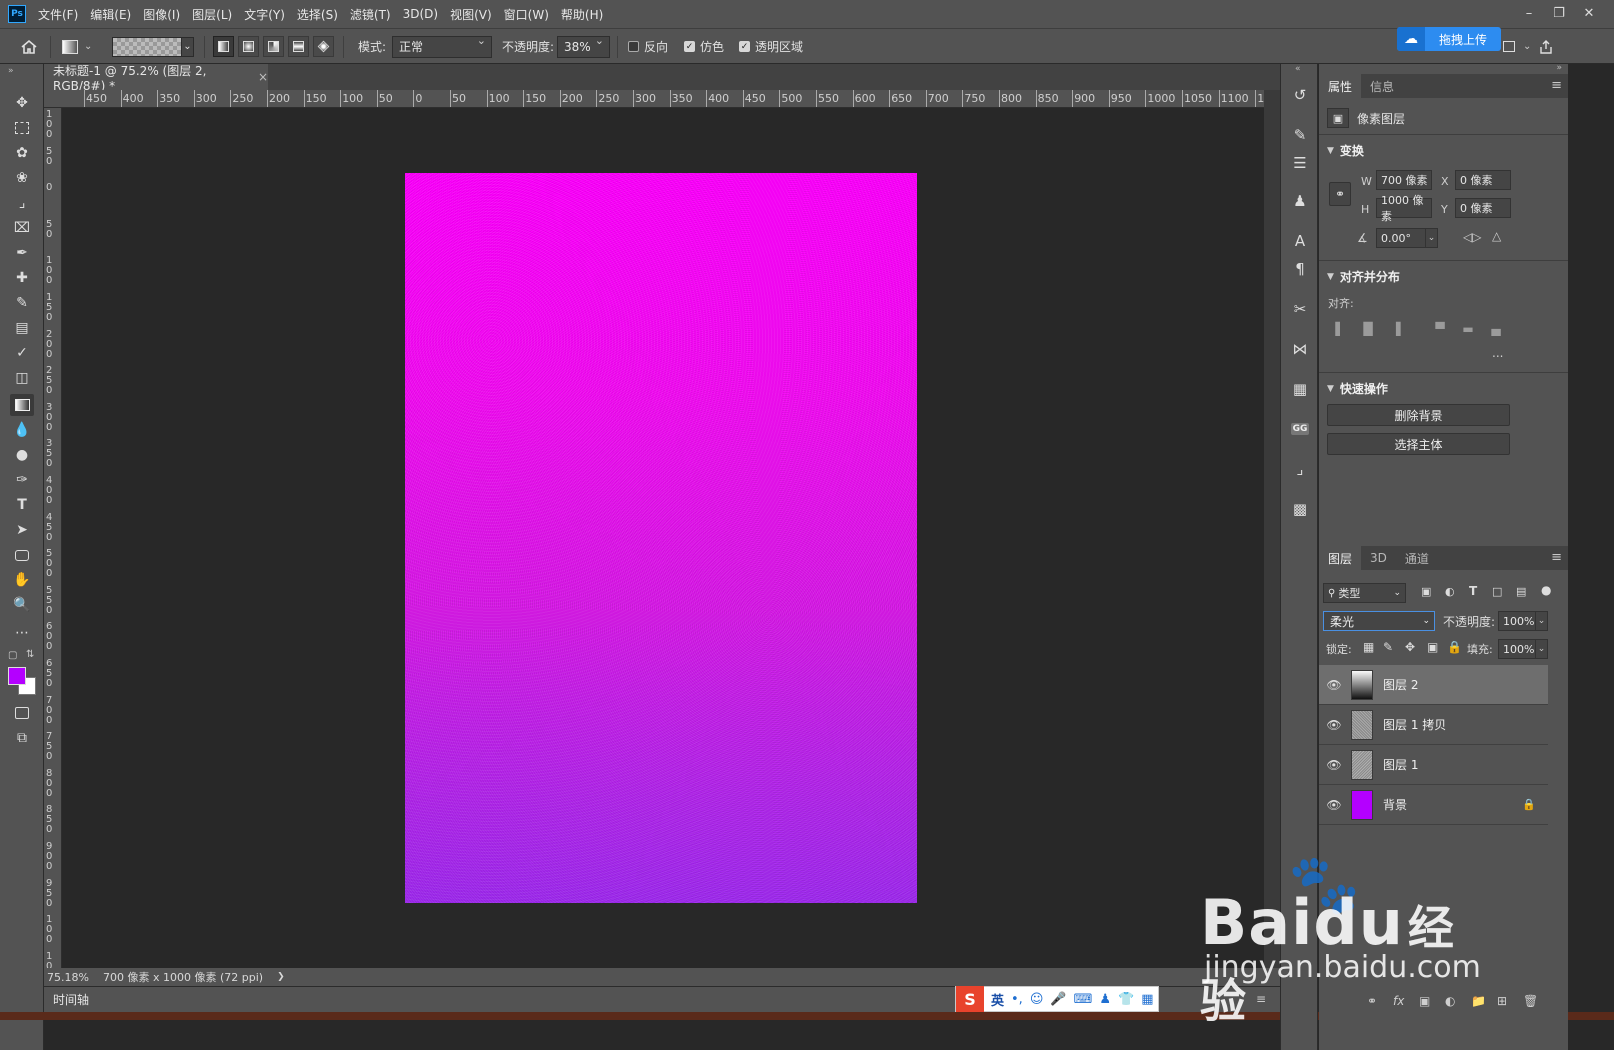 This screenshot has height=1050, width=1614. I want to click on punctuation-icon: •,, so click(1017, 999).